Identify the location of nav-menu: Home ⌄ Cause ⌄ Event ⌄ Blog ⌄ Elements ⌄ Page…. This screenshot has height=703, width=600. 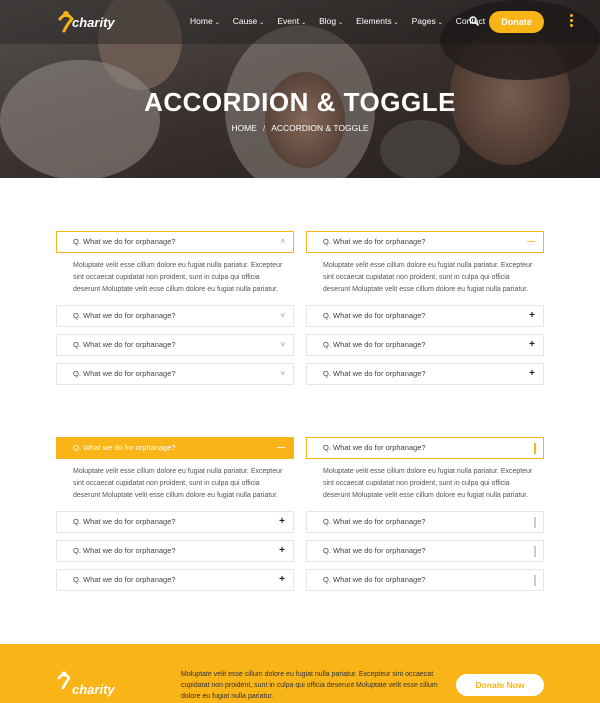
(344, 21).